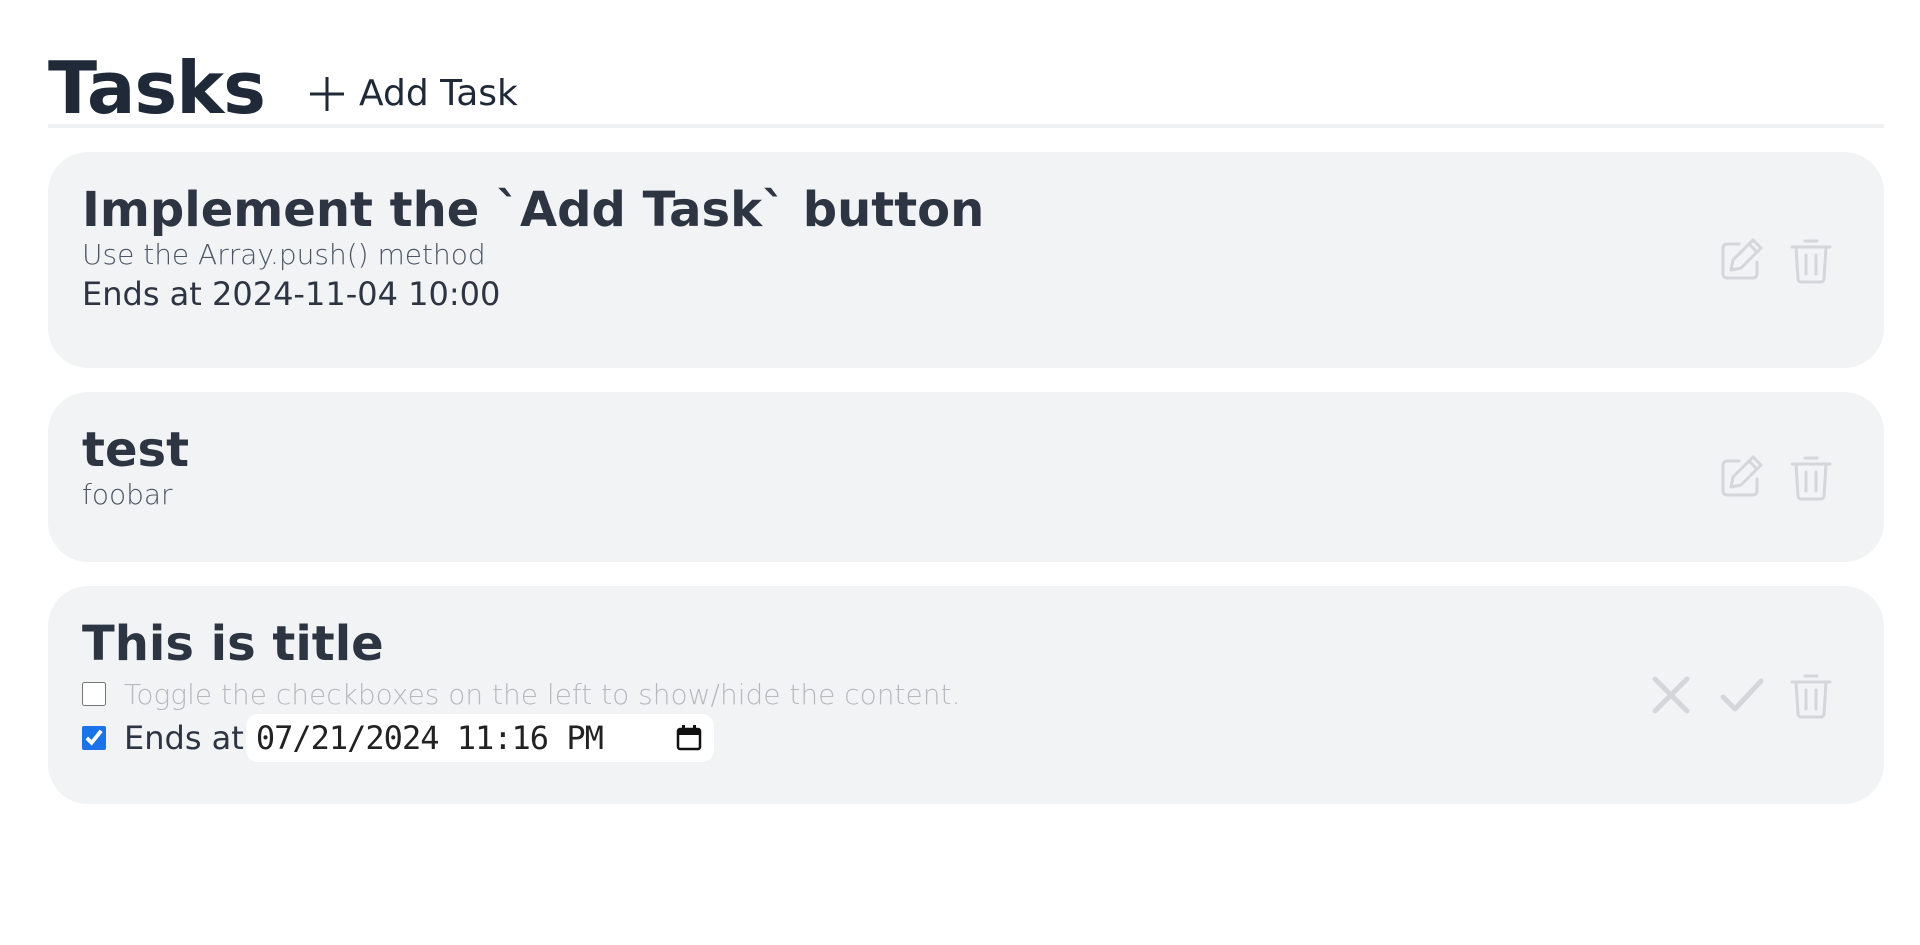  Describe the element at coordinates (689, 738) in the screenshot. I see `calendar-icon` at that location.